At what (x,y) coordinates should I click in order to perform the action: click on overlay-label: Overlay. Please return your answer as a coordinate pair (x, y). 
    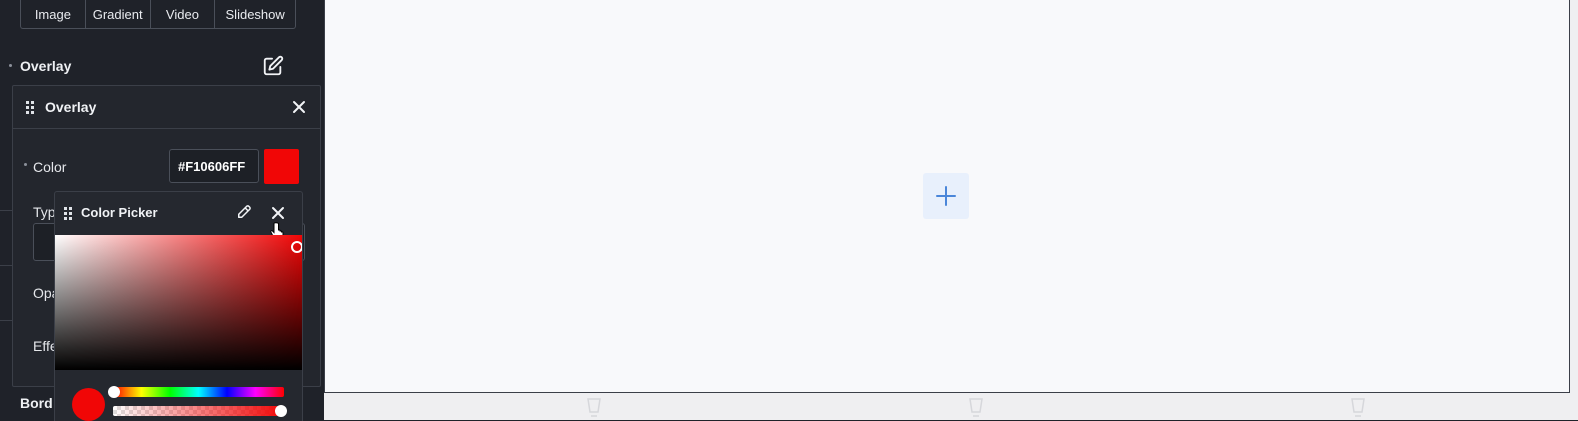
    Looking at the image, I should click on (46, 66).